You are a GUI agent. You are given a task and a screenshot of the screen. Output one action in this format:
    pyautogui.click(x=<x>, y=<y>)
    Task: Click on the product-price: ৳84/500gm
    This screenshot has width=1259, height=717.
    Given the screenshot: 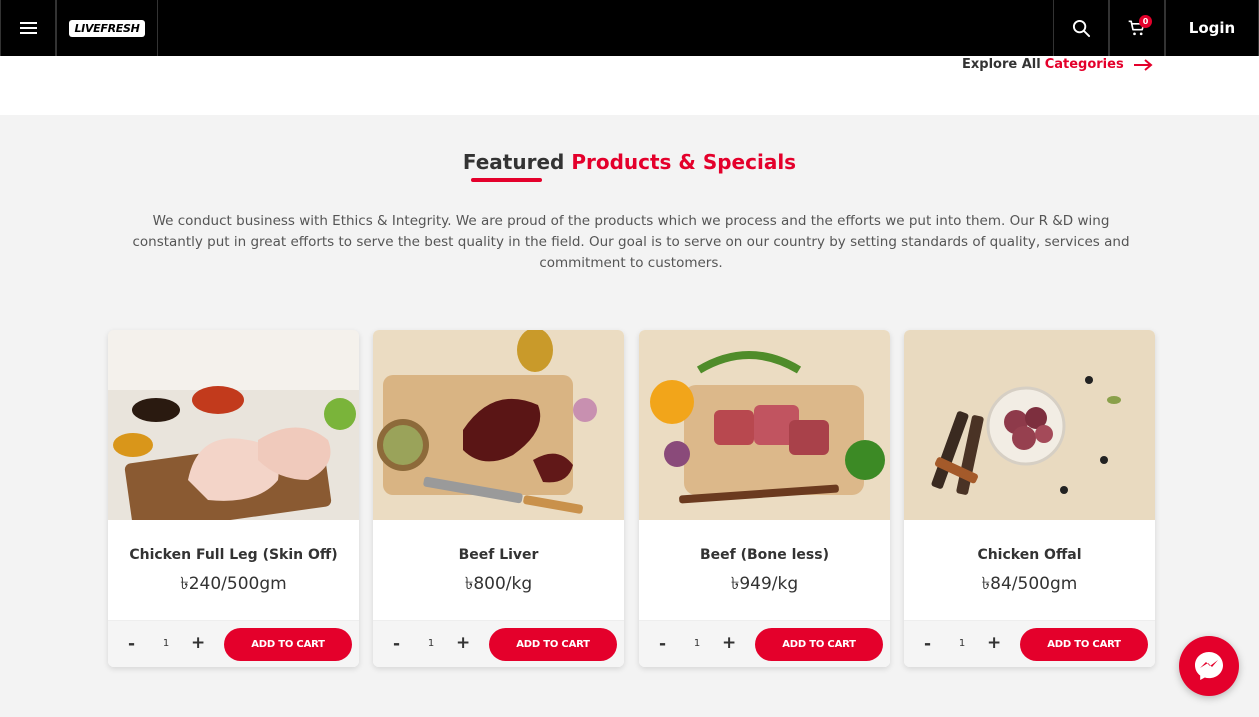 What is the action you would take?
    pyautogui.click(x=1029, y=584)
    